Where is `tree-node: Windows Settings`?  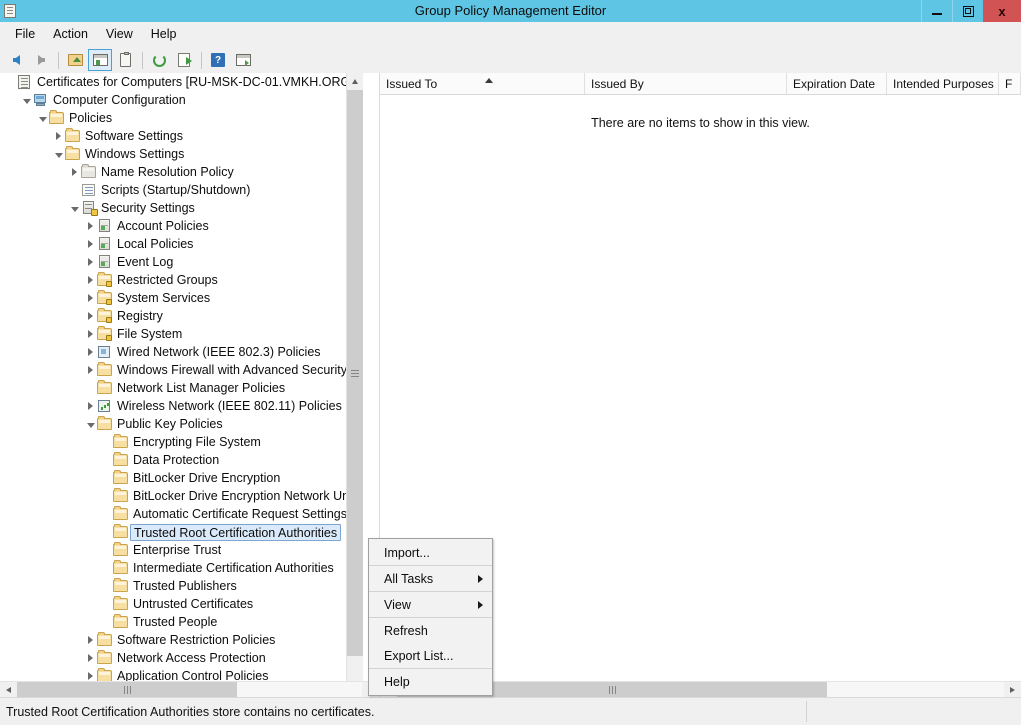 tree-node: Windows Settings is located at coordinates (181, 154).